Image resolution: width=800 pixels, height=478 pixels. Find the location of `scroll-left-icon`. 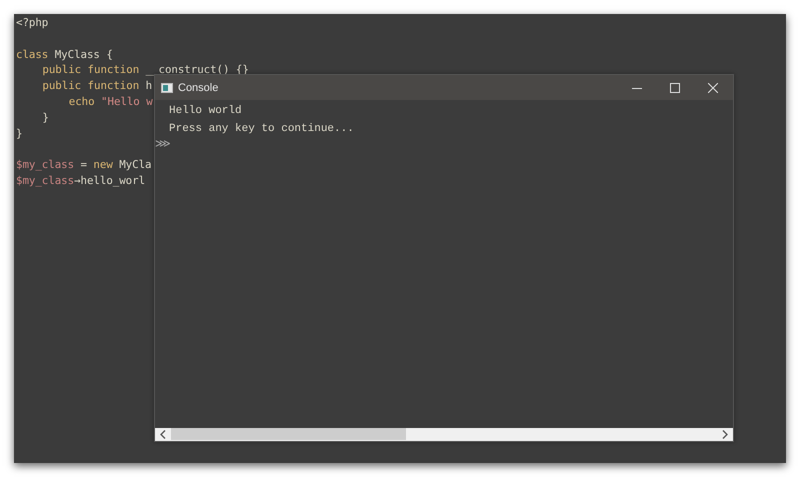

scroll-left-icon is located at coordinates (163, 434).